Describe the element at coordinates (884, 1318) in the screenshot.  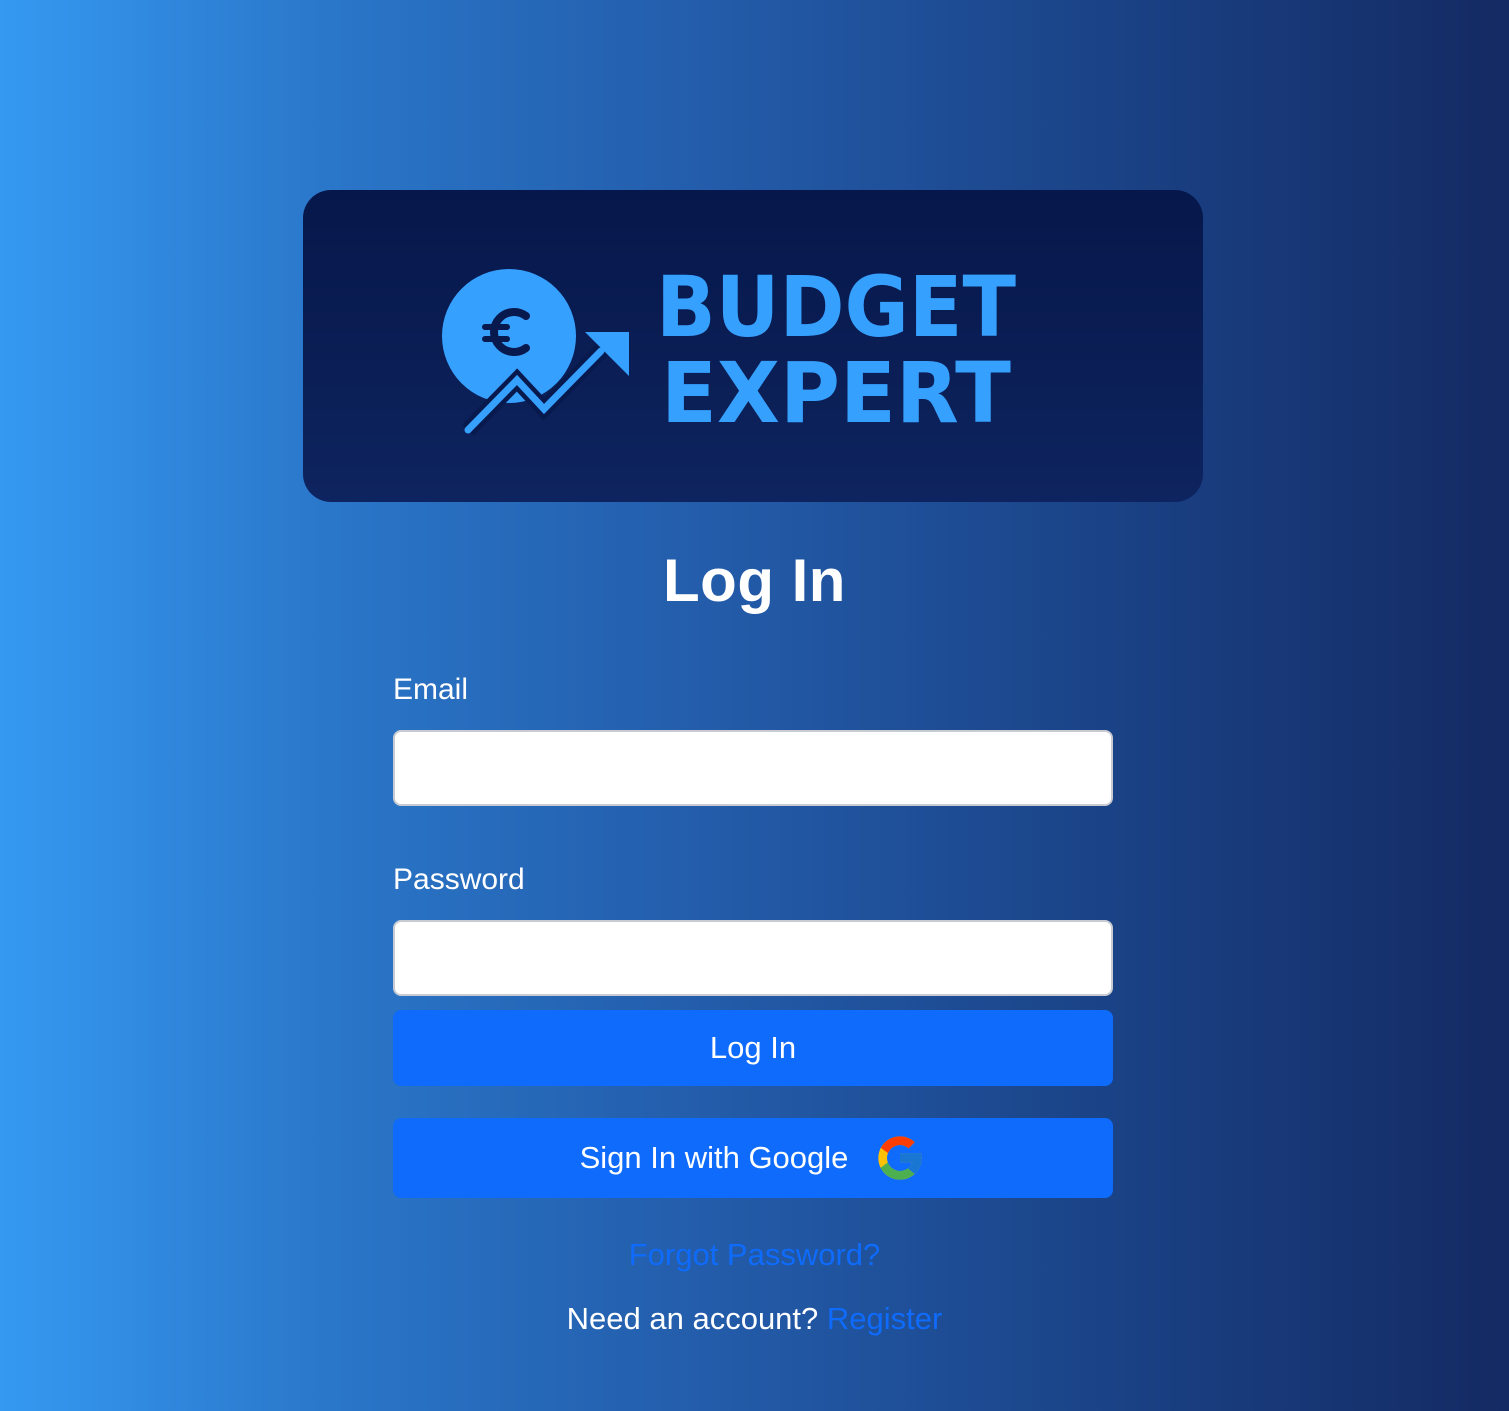
I see `register-link: Register` at that location.